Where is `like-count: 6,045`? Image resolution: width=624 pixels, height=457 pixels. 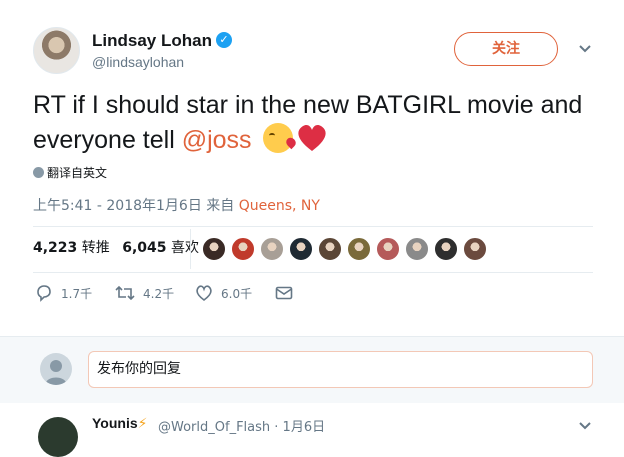 like-count: 6,045 is located at coordinates (144, 248).